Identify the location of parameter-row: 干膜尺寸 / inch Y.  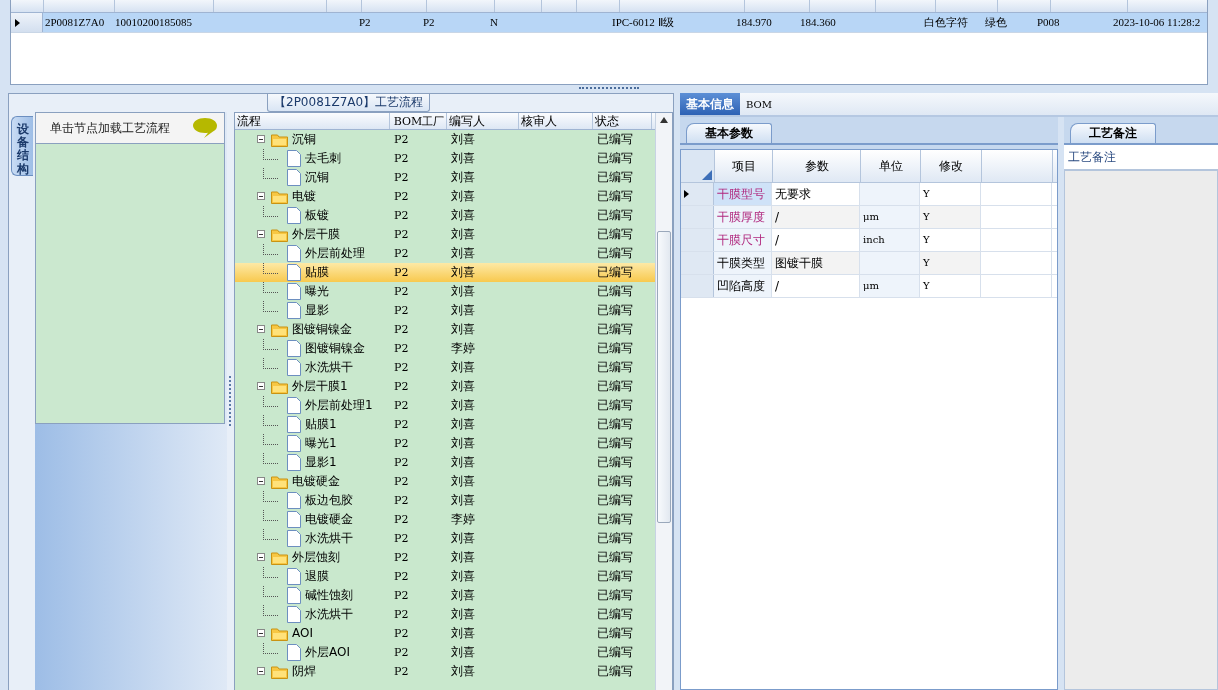
(869, 240).